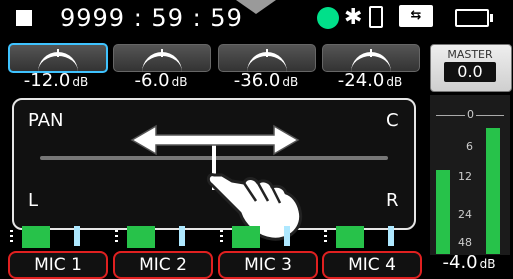  Describe the element at coordinates (163, 265) in the screenshot. I see `mic-2-button: MIC 2` at that location.